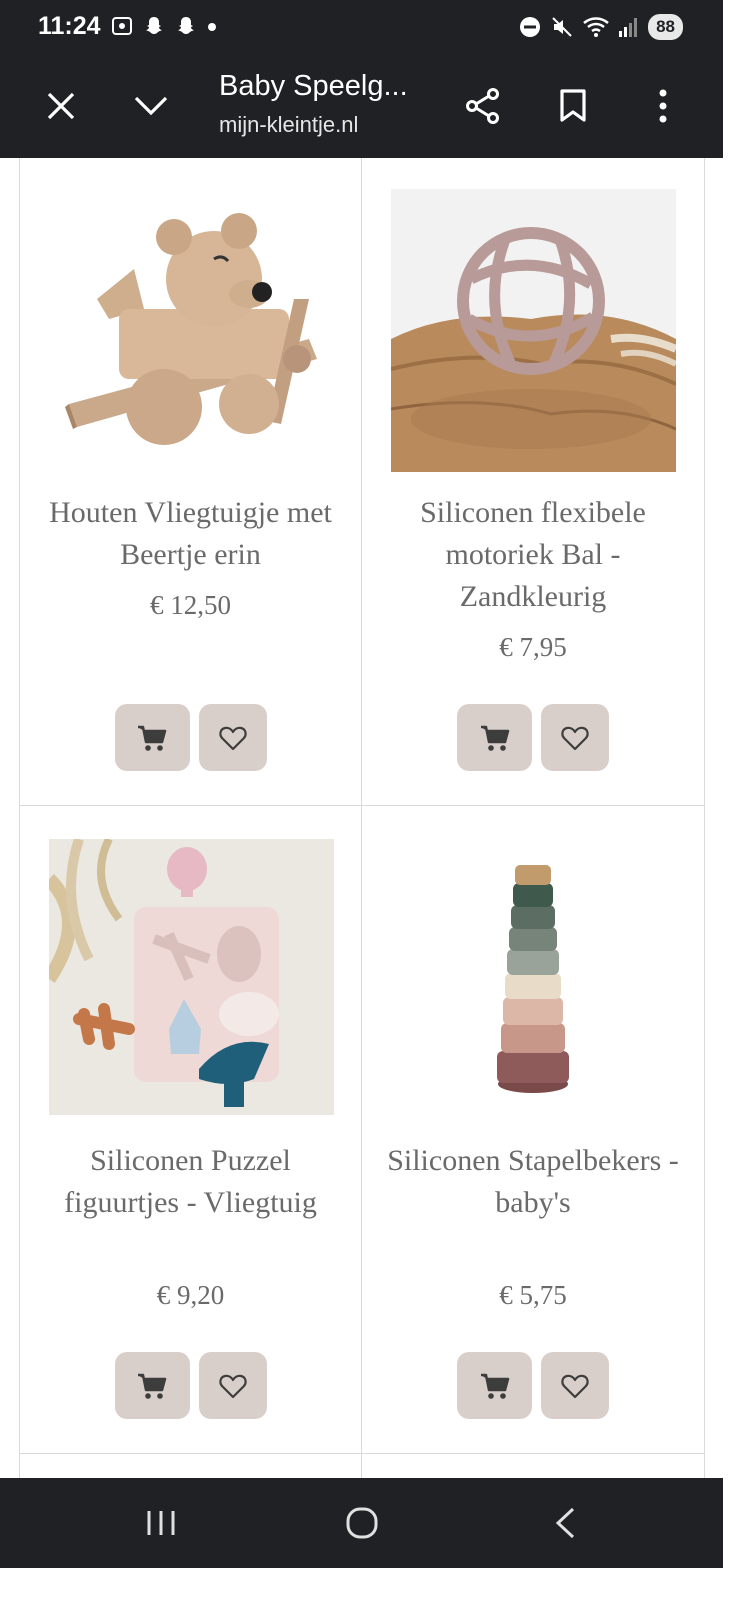 The width and height of the screenshot is (738, 1600). I want to click on wooden-airplane-bear-image, so click(191, 330).